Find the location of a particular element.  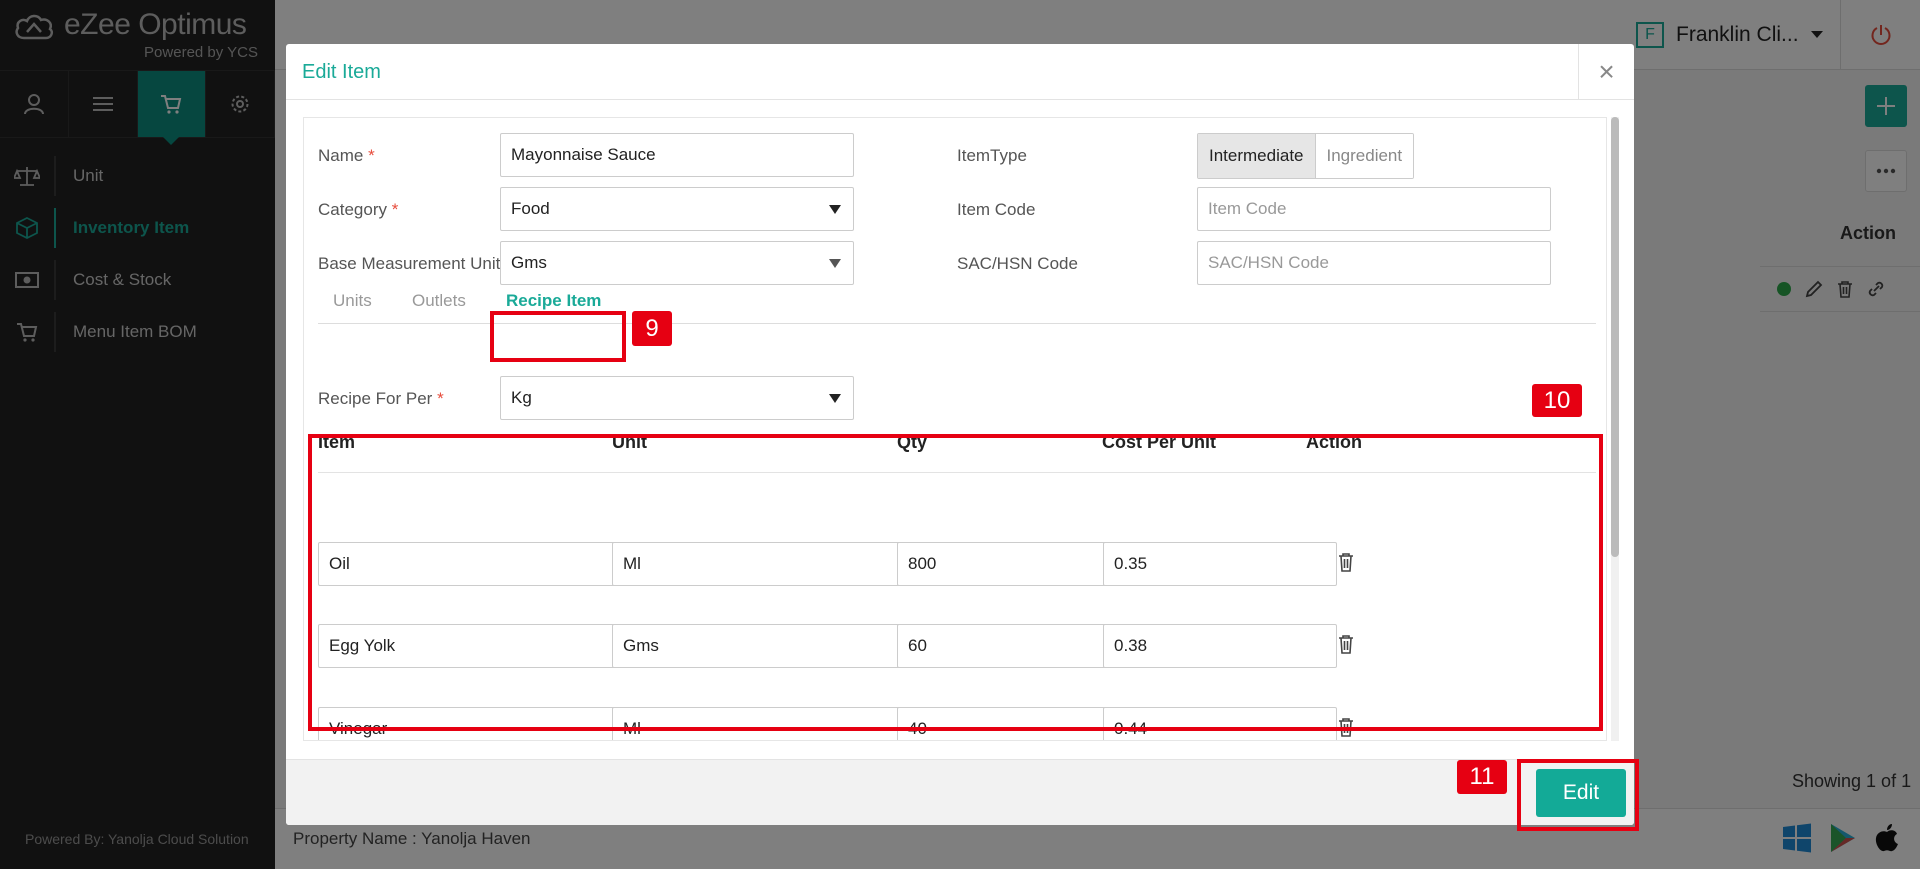

close-icon: × is located at coordinates (1606, 71).